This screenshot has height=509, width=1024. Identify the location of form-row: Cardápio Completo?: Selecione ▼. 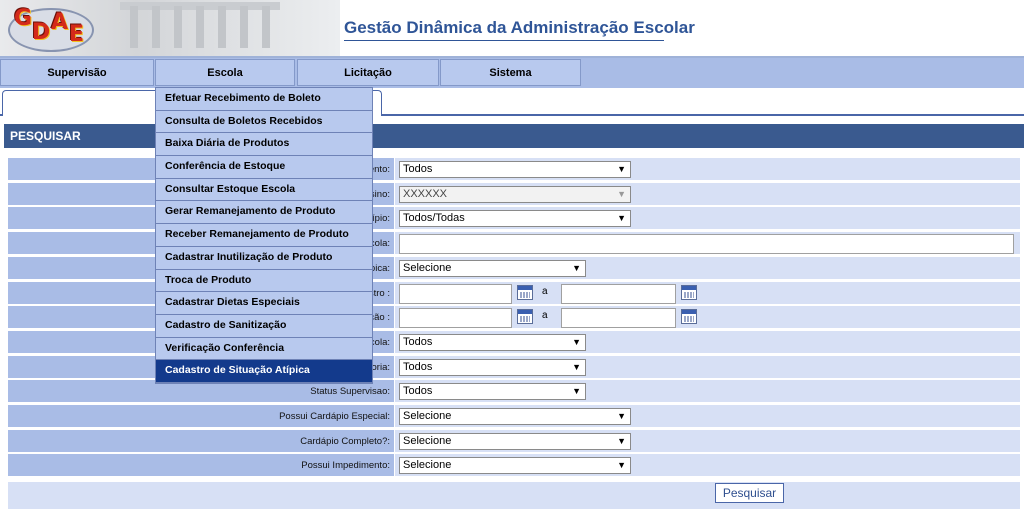
(514, 441).